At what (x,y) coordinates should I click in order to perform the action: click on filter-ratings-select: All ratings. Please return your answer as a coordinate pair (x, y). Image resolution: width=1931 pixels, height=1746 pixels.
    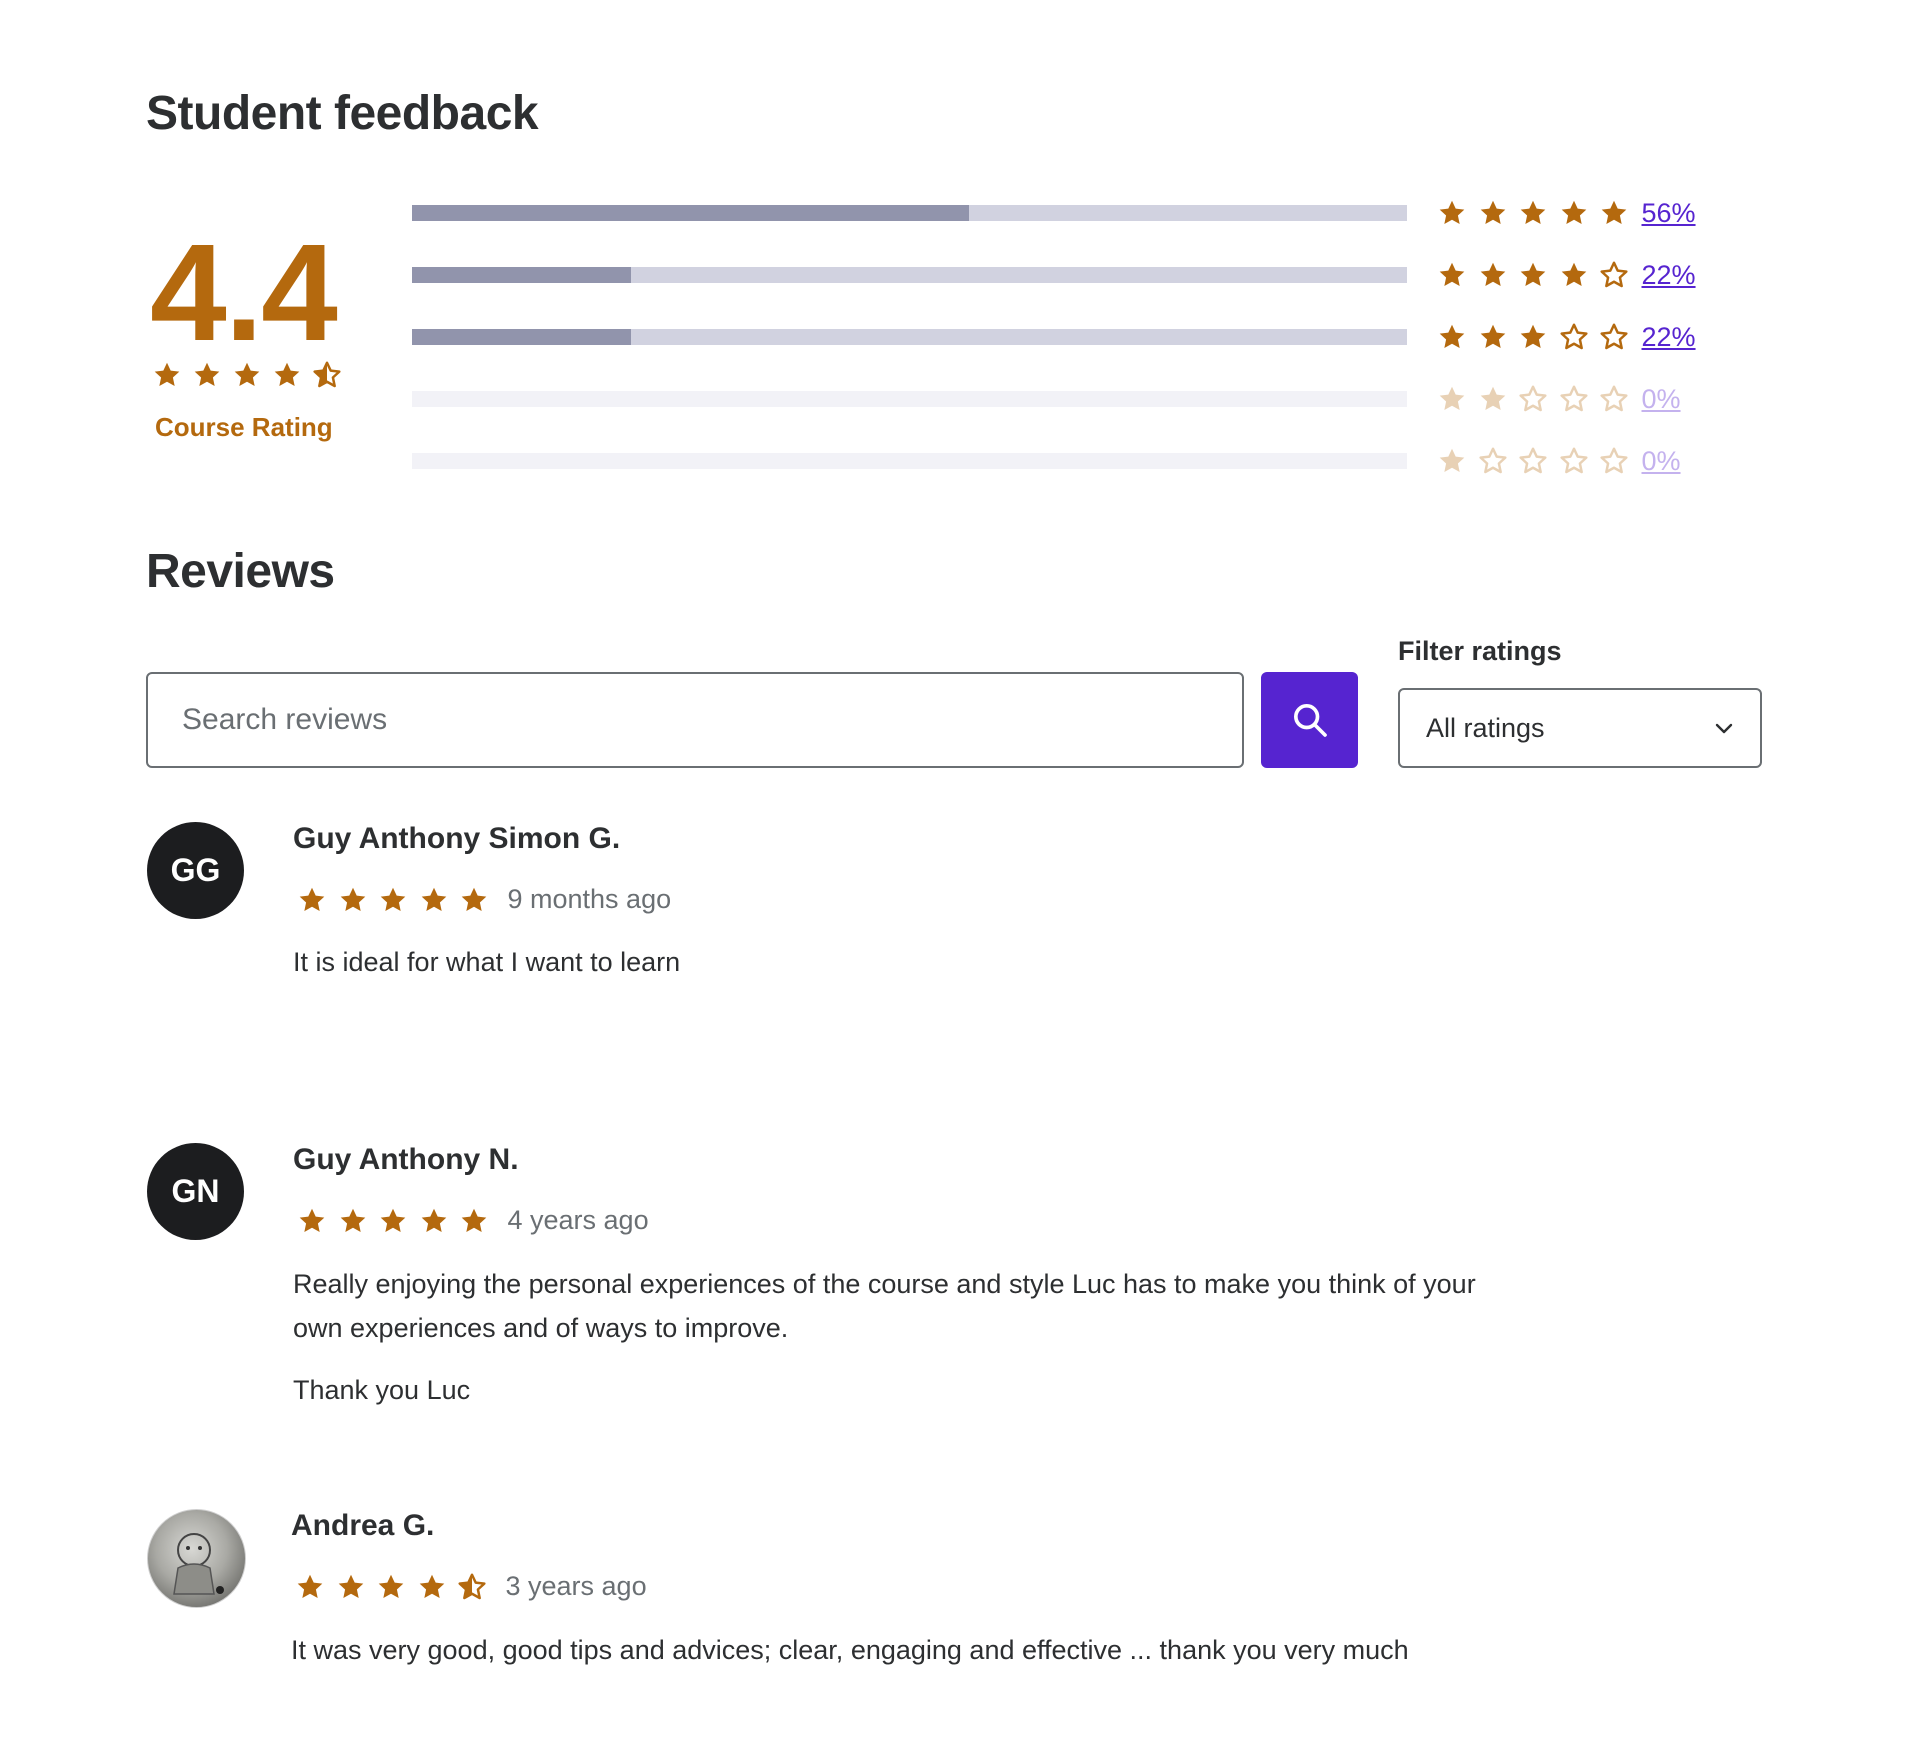
    Looking at the image, I should click on (1580, 728).